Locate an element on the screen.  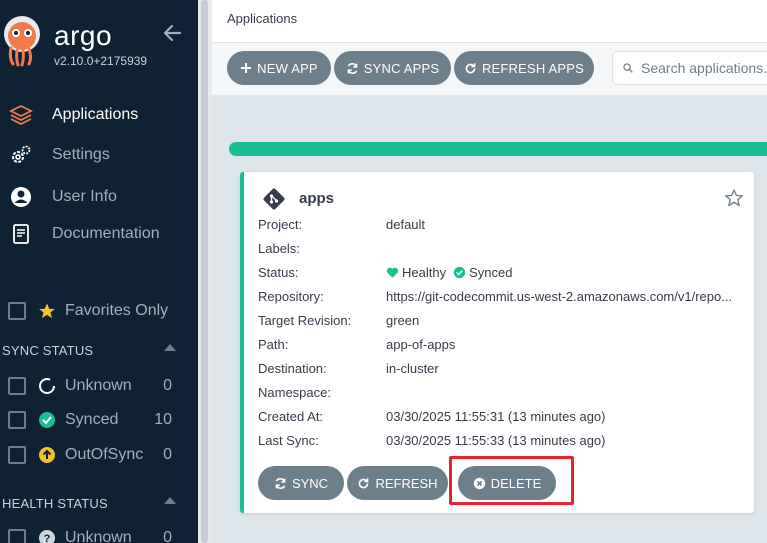
favorite-star-icon is located at coordinates (734, 198).